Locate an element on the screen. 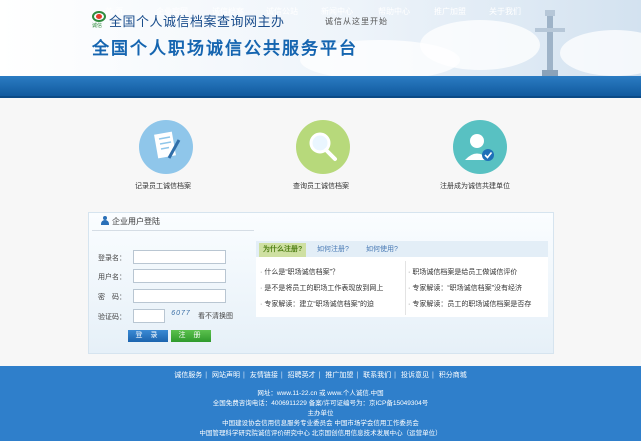  verified-user-icon is located at coordinates (479, 147).